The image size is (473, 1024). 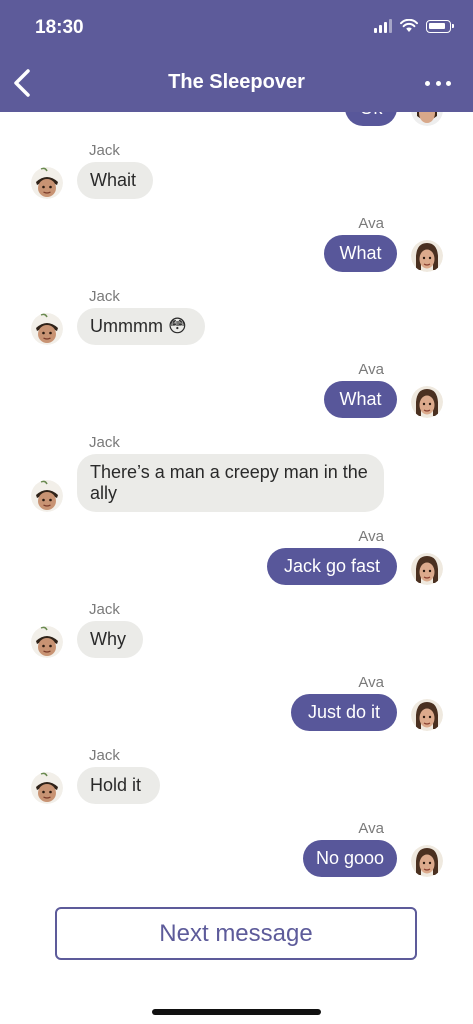 What do you see at coordinates (230, 483) in the screenshot?
I see `message-bubble: There’s a man a creepy man in the ally` at bounding box center [230, 483].